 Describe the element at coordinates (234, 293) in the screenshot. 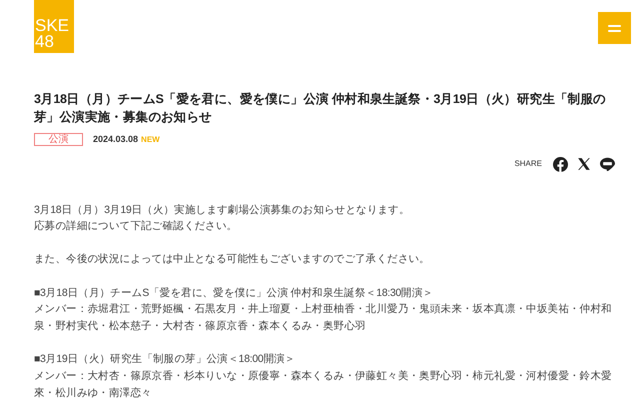

I see `body-text: ■3月18日（月）チームS「愛を君に、愛を僕に」公演 仲村和泉生誕祭＜18:30開演＞` at that location.